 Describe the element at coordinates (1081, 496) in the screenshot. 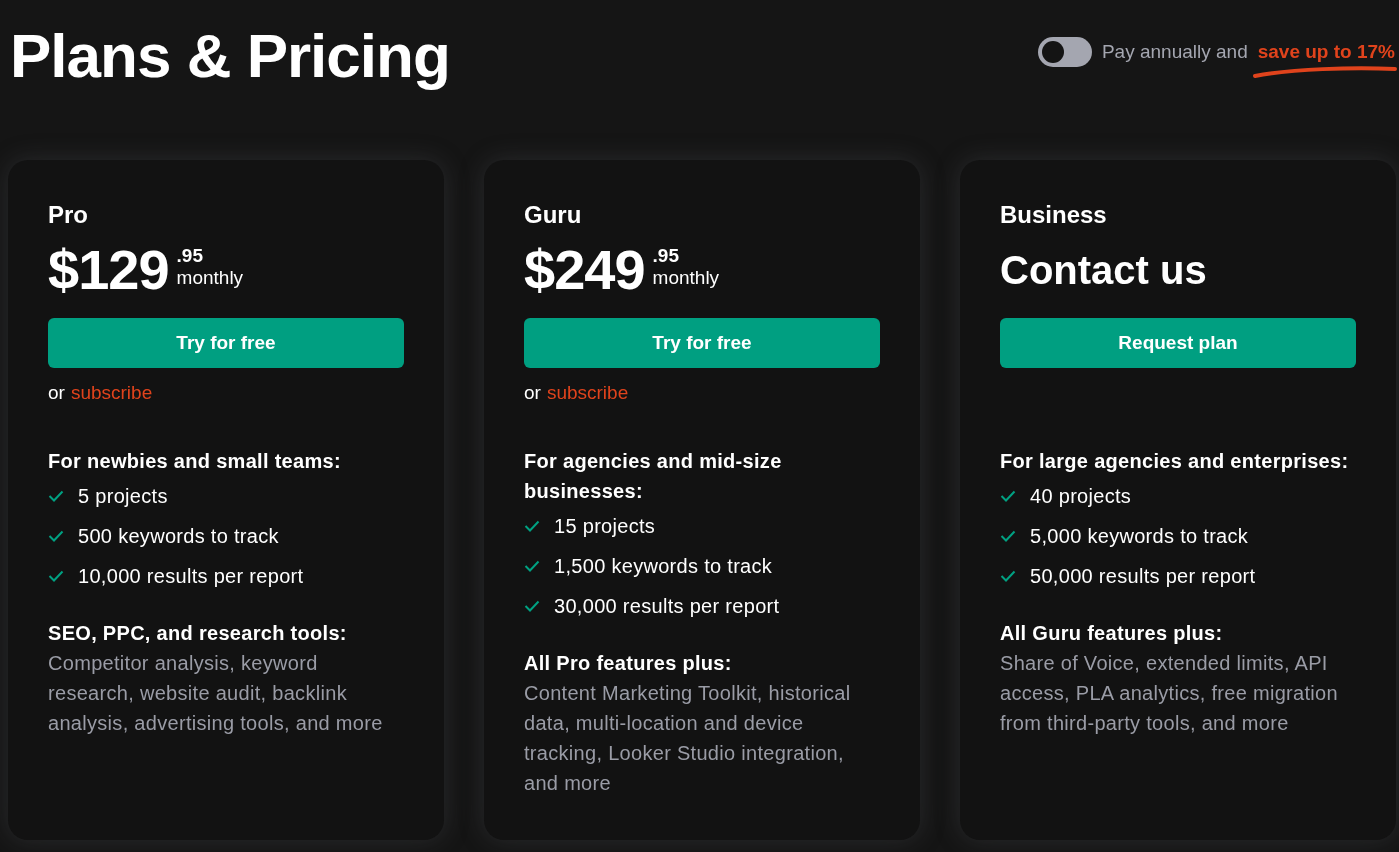

I see `feature-text: 40 projects` at that location.